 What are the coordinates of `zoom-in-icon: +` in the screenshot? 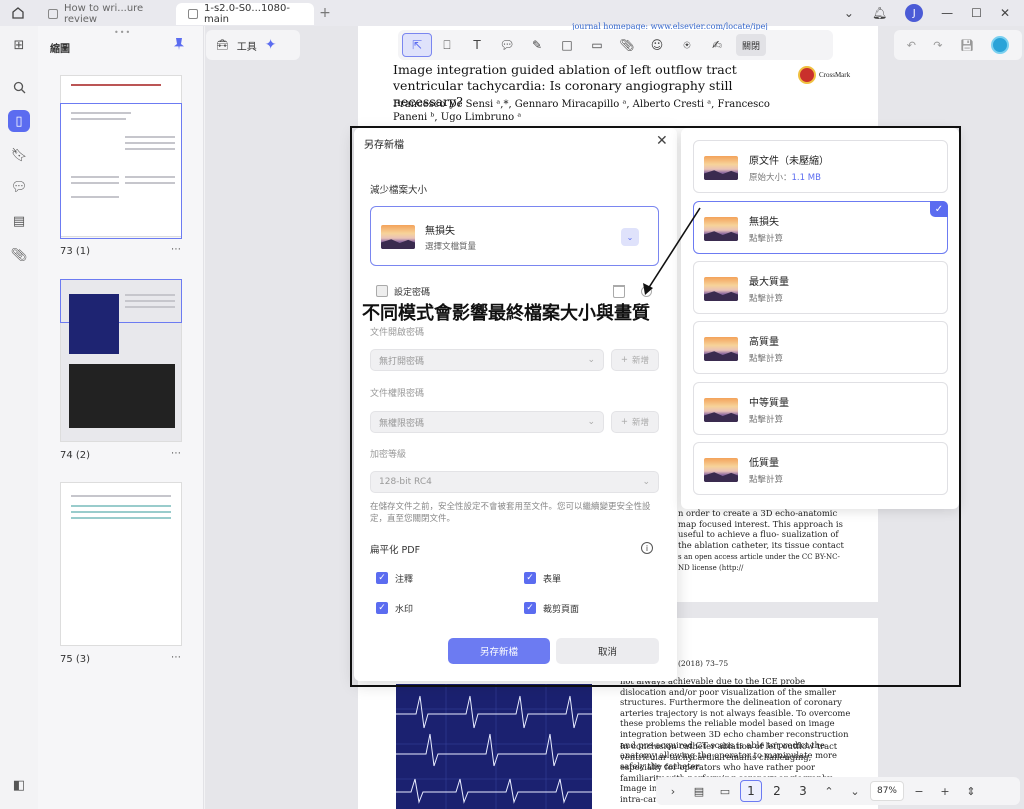 It's located at (945, 791).